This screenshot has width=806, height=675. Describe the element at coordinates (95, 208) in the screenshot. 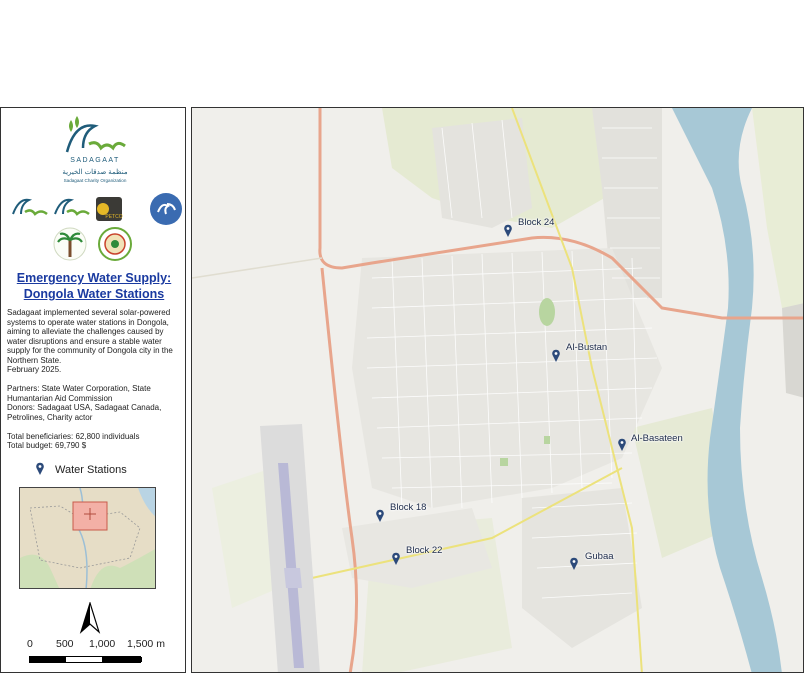

I see `partner-logos-row-1: PETCO` at that location.